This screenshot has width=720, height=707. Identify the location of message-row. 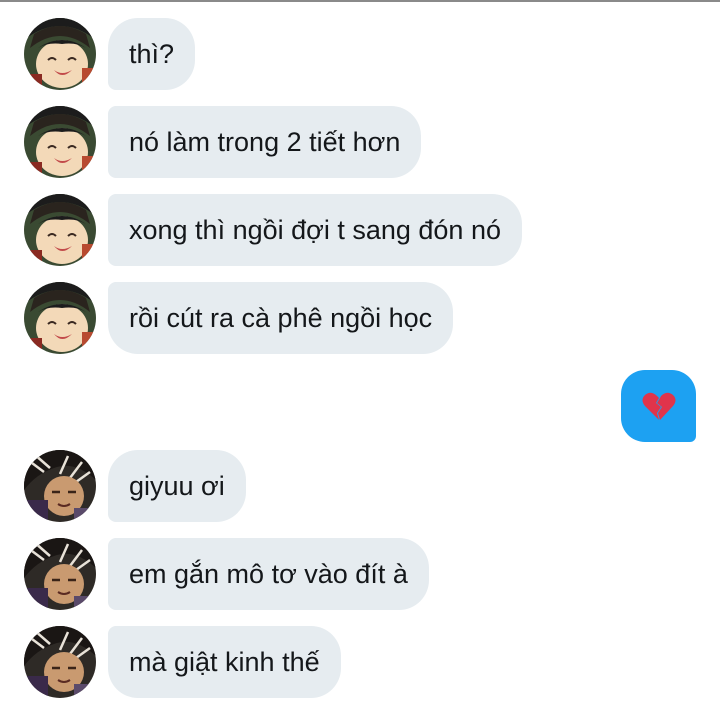
(360, 406).